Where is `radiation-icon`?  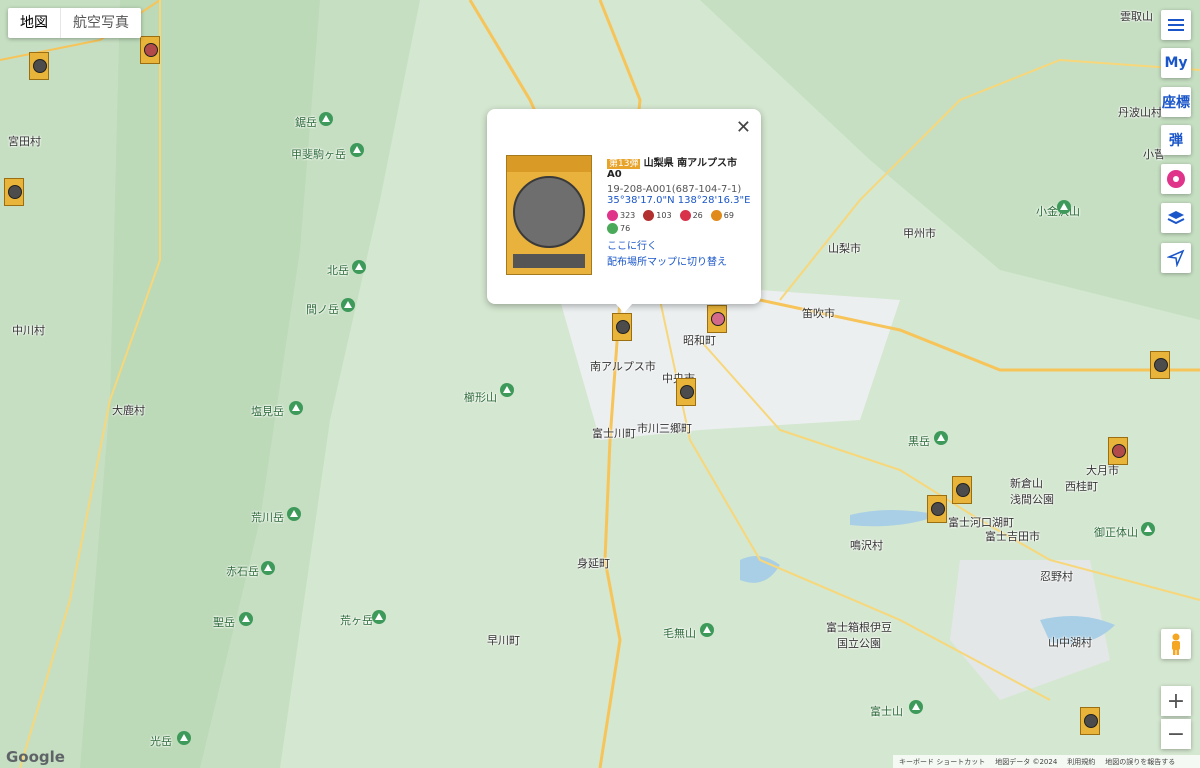
radiation-icon is located at coordinates (716, 215).